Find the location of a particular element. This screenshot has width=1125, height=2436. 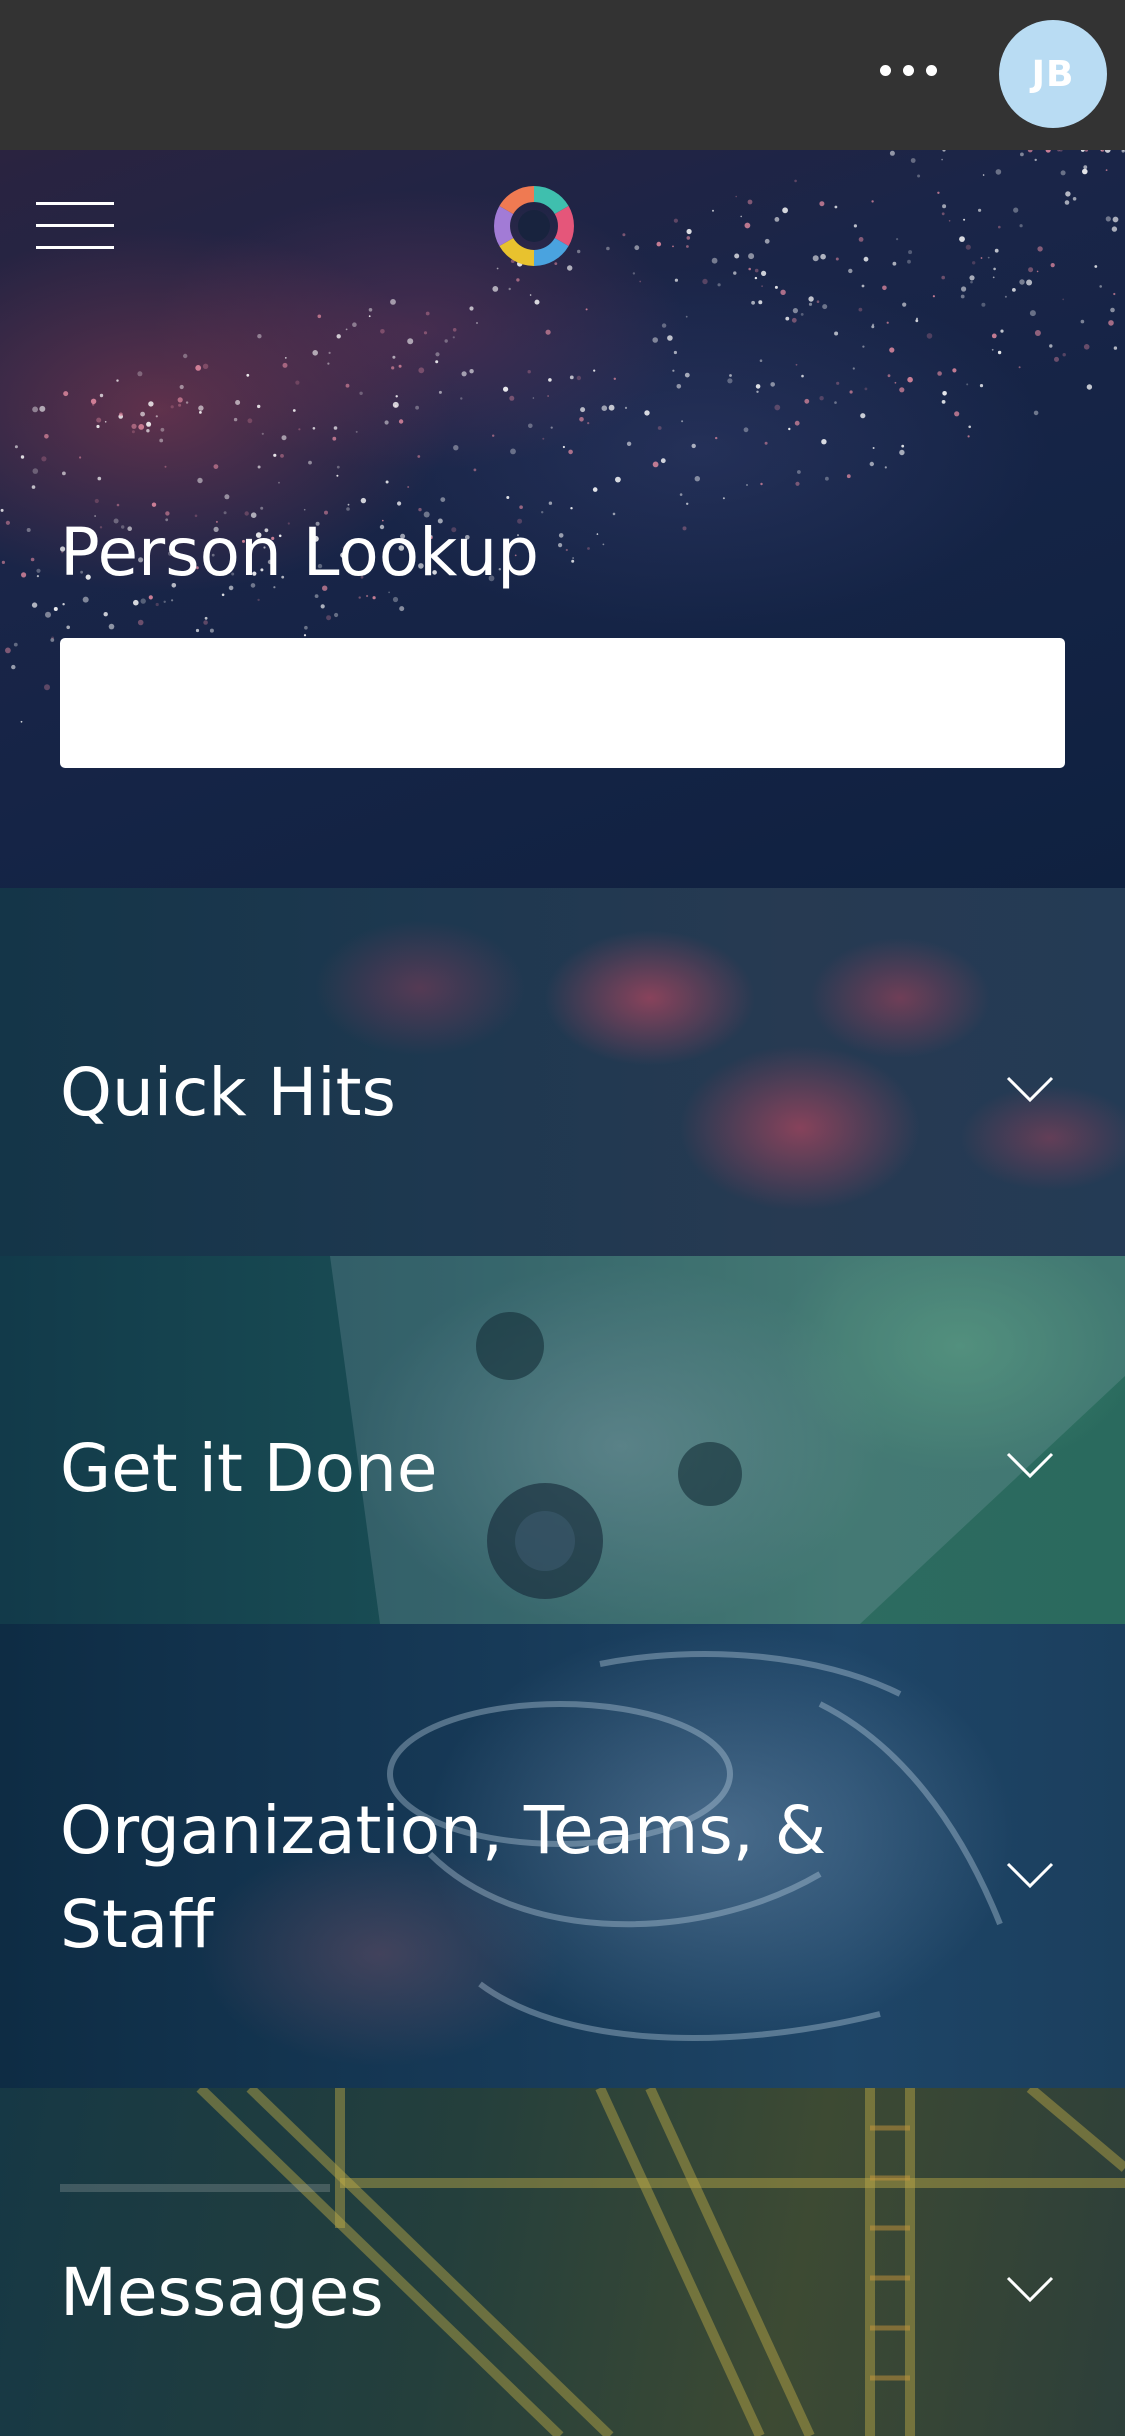

hamburger-menu-icon is located at coordinates (75, 226).